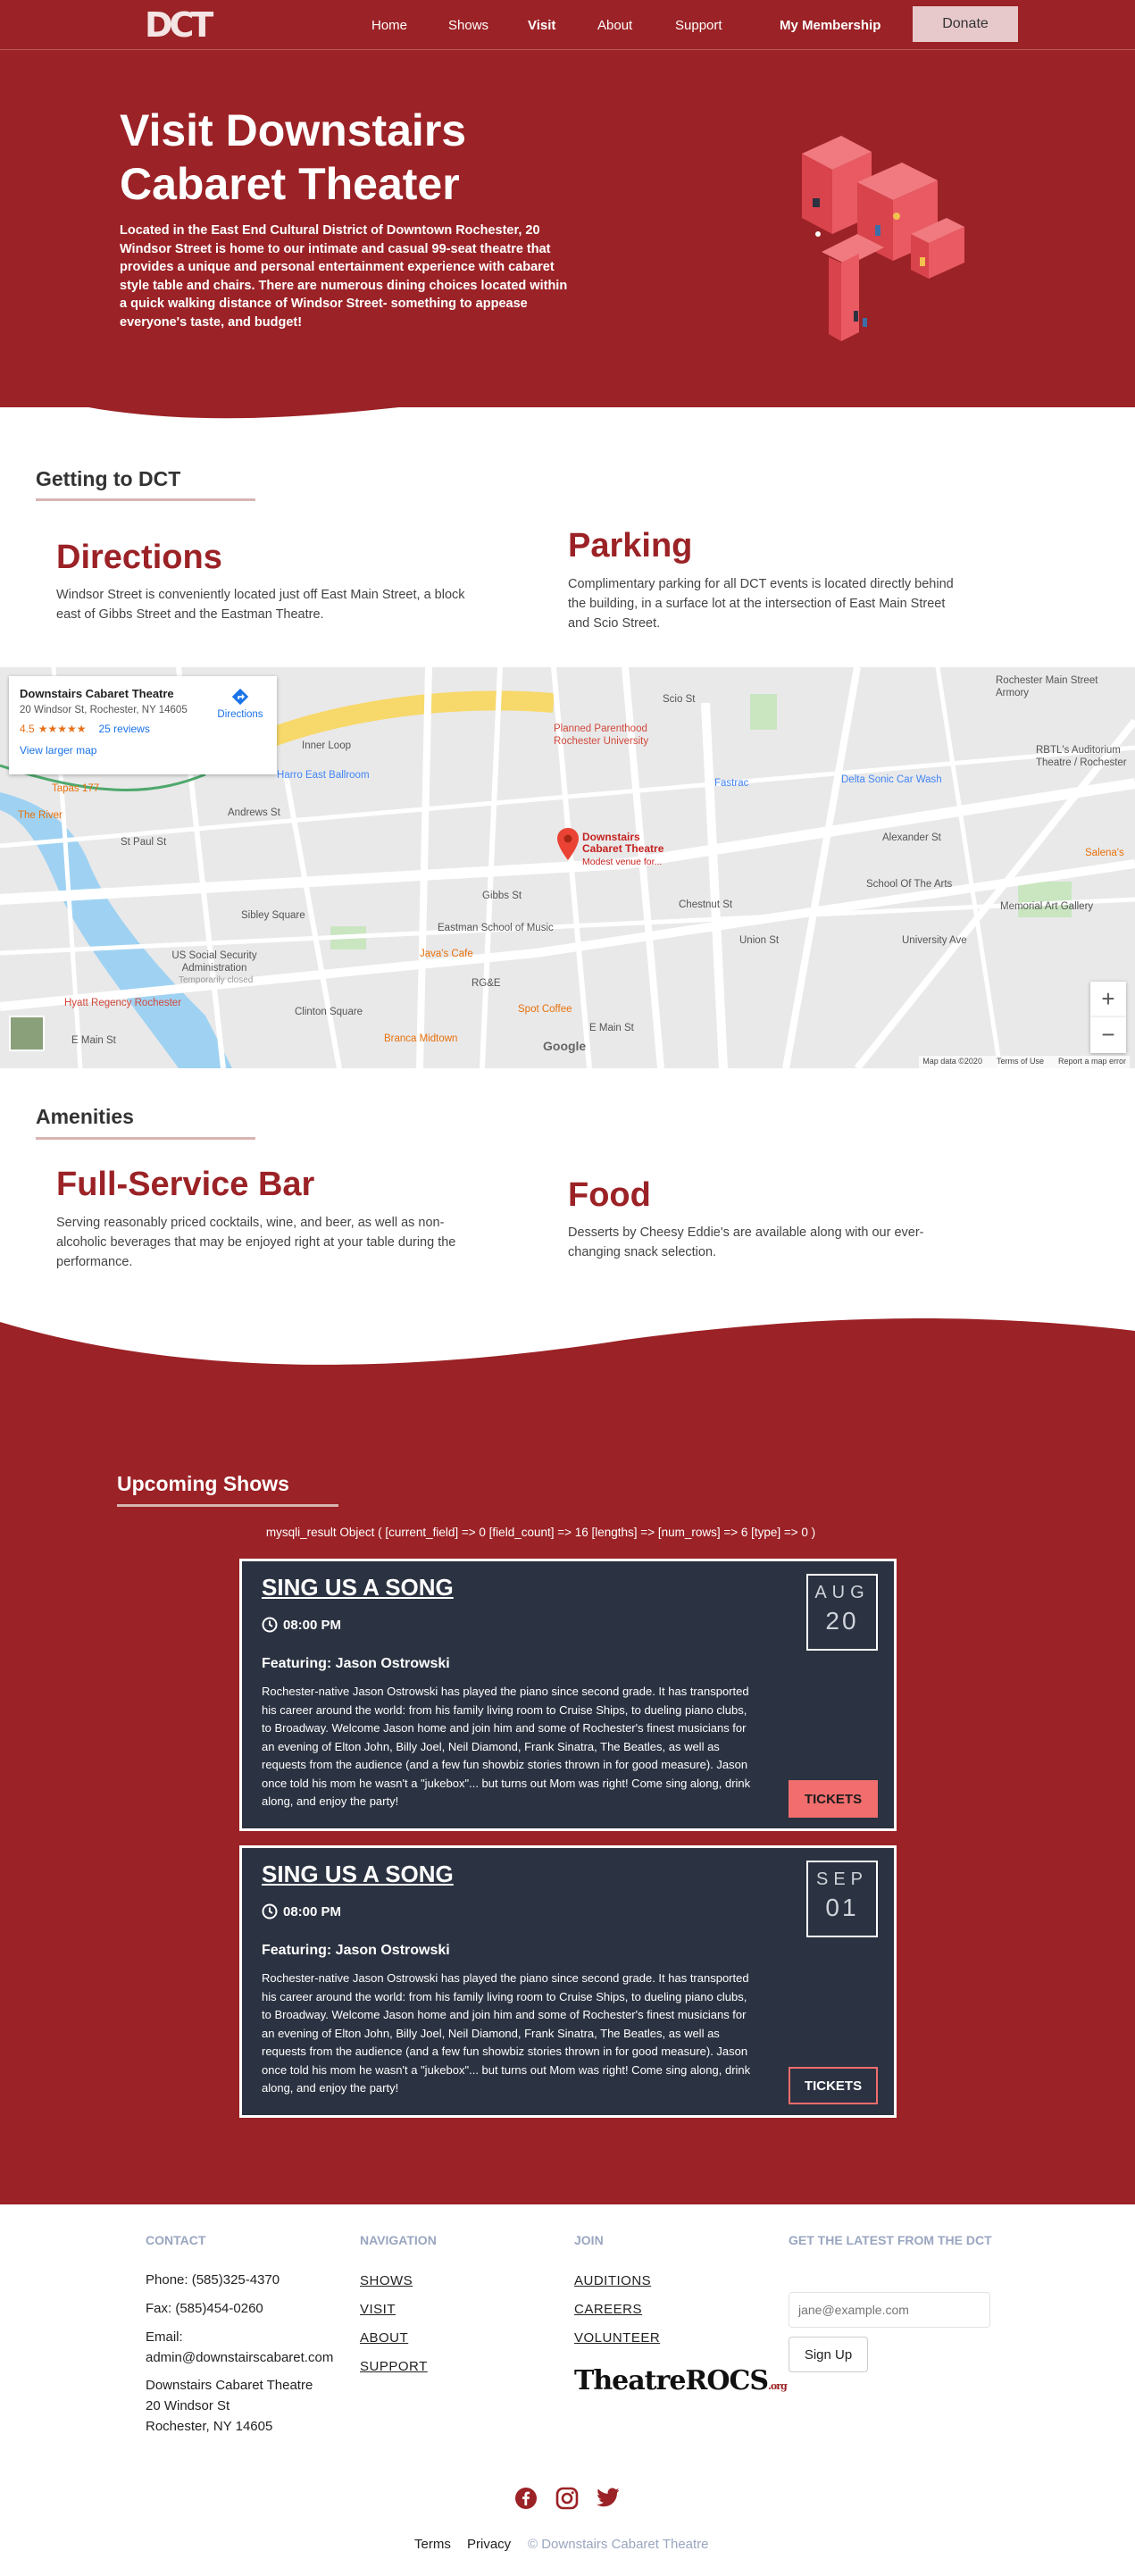 The image size is (1135, 2576). What do you see at coordinates (952, 1062) in the screenshot?
I see `map-data-credit: Map data ©2020` at bounding box center [952, 1062].